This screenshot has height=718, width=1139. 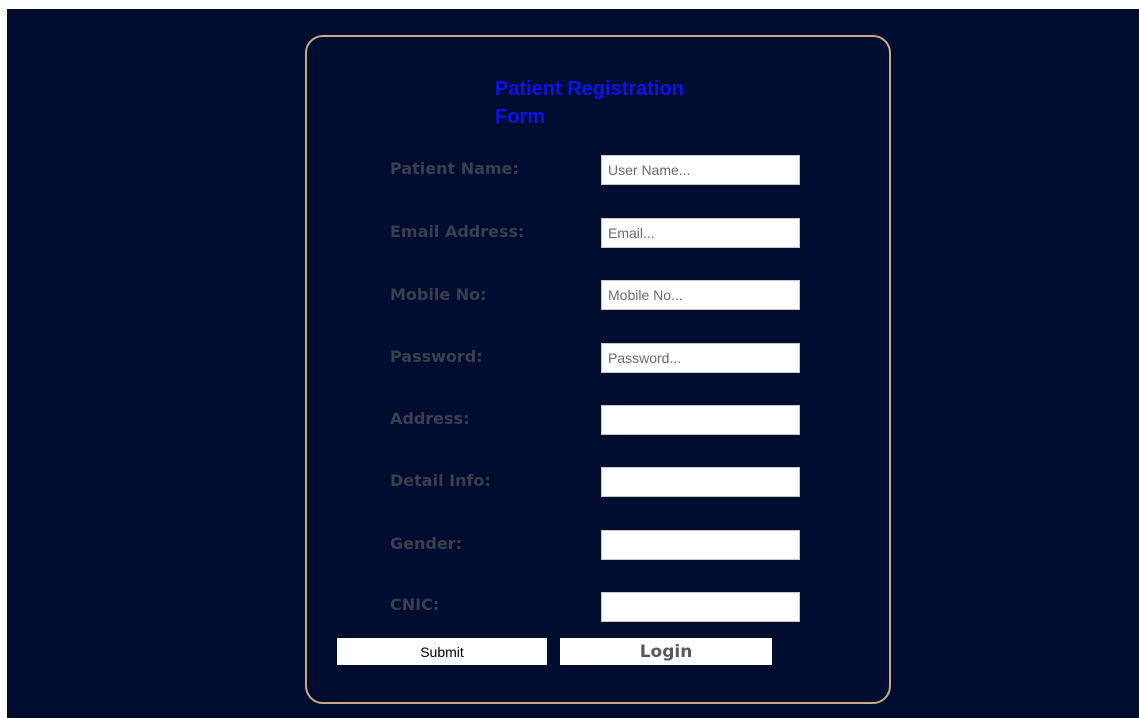 I want to click on gender-label: Gender:, so click(x=426, y=543).